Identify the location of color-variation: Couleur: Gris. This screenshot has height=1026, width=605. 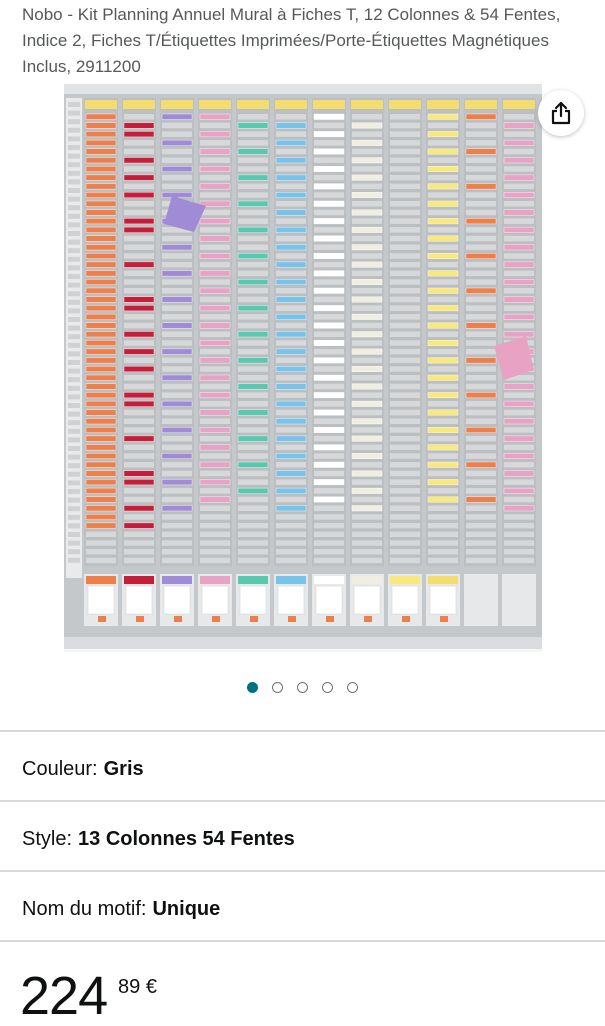
(83, 769).